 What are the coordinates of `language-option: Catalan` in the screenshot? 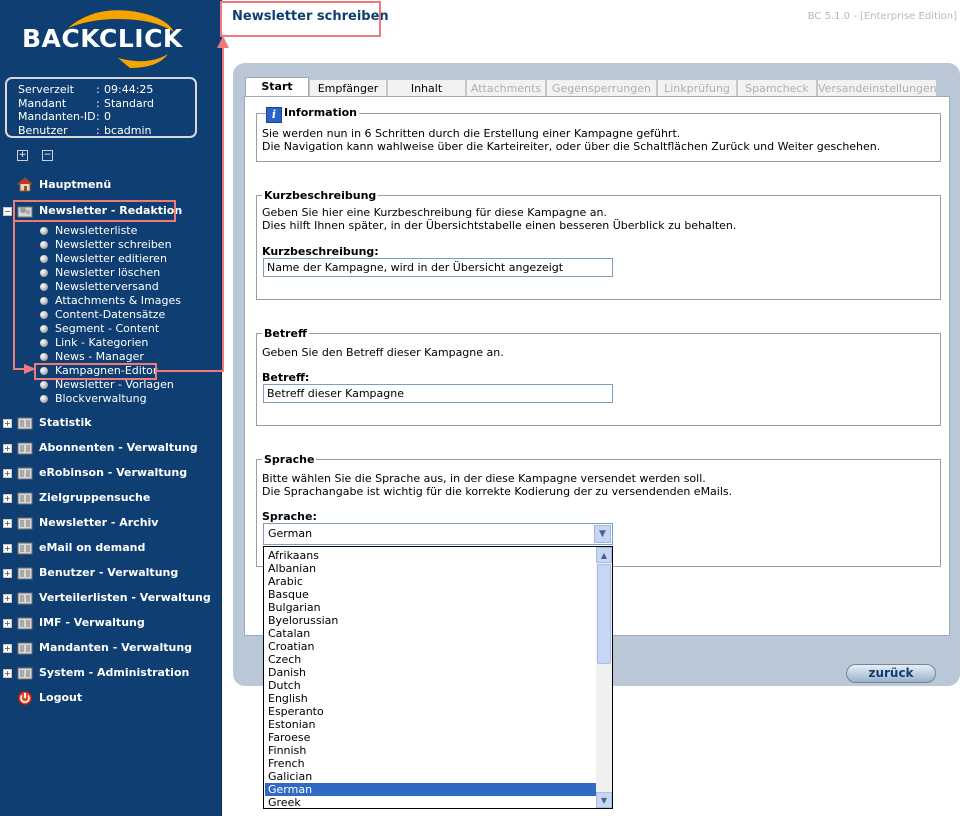 It's located at (430, 633).